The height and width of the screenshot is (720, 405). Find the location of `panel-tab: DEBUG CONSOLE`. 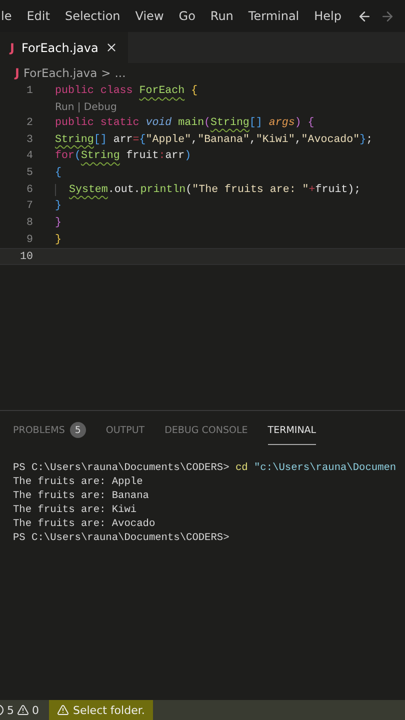

panel-tab: DEBUG CONSOLE is located at coordinates (206, 433).